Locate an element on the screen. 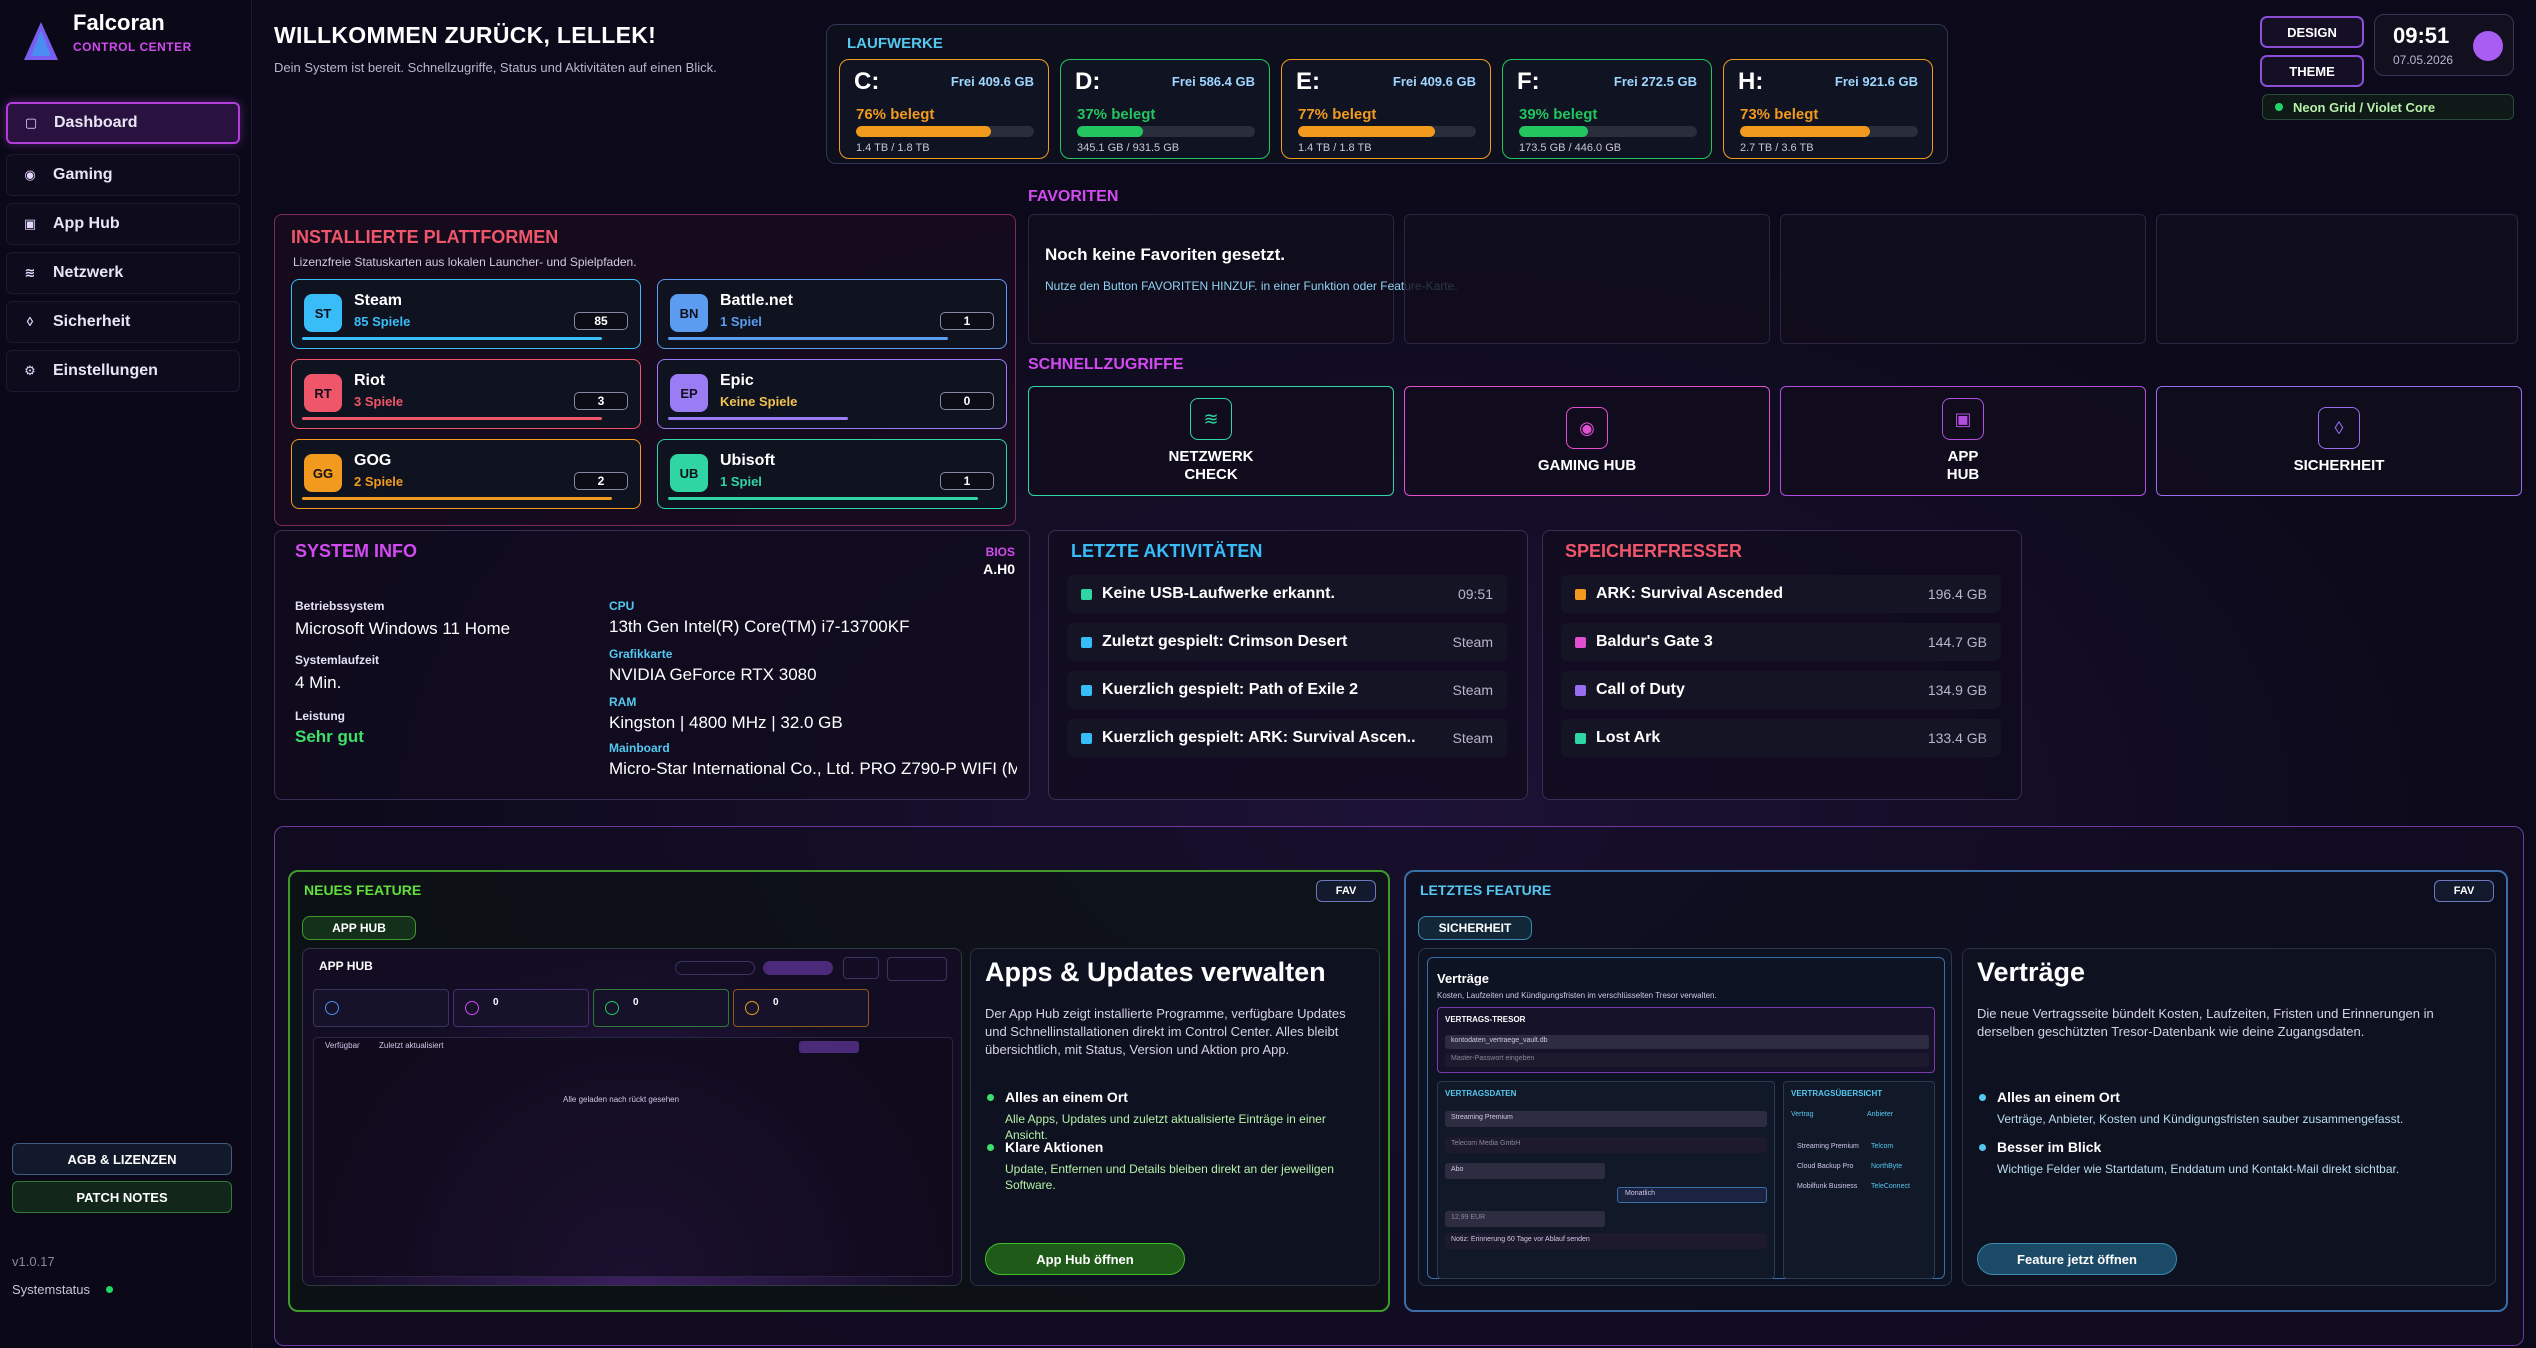  design-button: DESIGN is located at coordinates (2312, 32).